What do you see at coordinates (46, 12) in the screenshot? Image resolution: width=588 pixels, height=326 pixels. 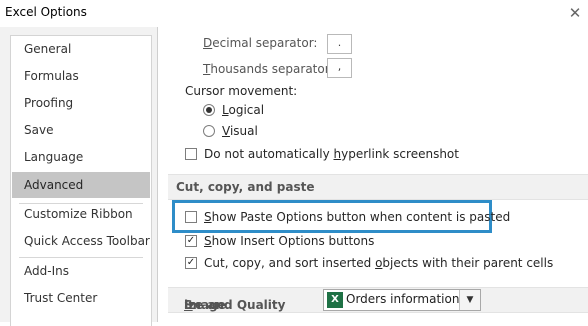 I see `window-title: Excel Options` at bounding box center [46, 12].